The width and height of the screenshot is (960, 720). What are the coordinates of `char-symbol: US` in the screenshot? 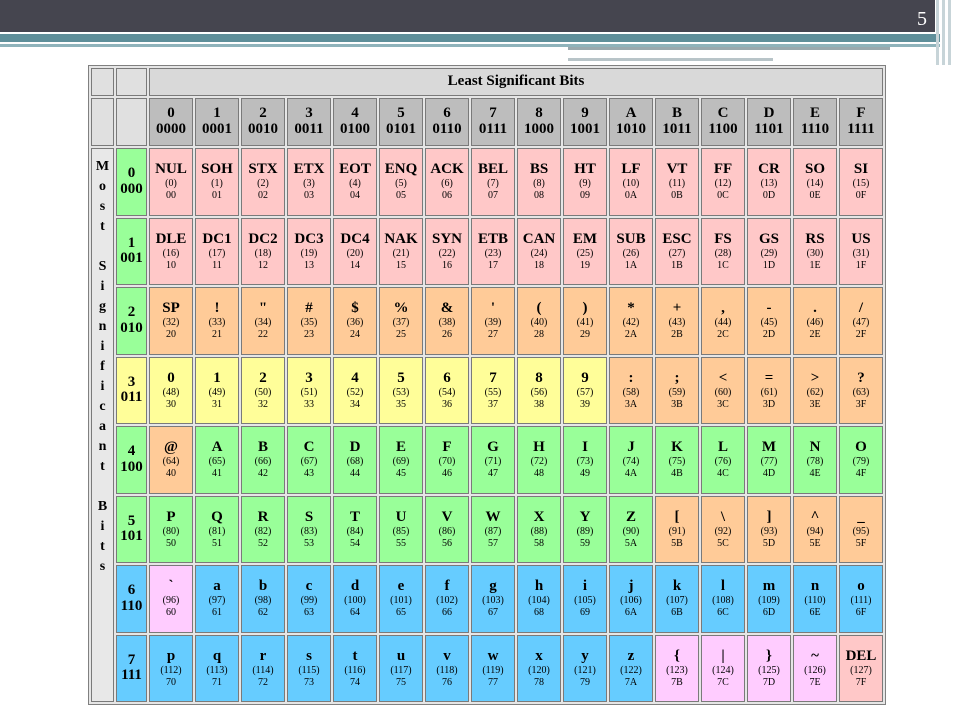 It's located at (861, 238).